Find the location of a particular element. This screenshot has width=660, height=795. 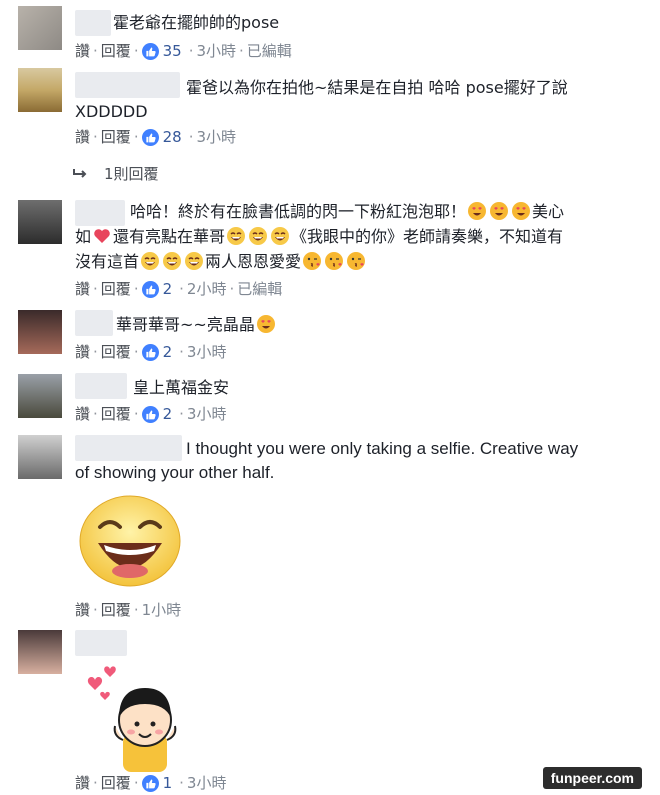

comment-text: 皇上萬福金安 is located at coordinates (181, 387).